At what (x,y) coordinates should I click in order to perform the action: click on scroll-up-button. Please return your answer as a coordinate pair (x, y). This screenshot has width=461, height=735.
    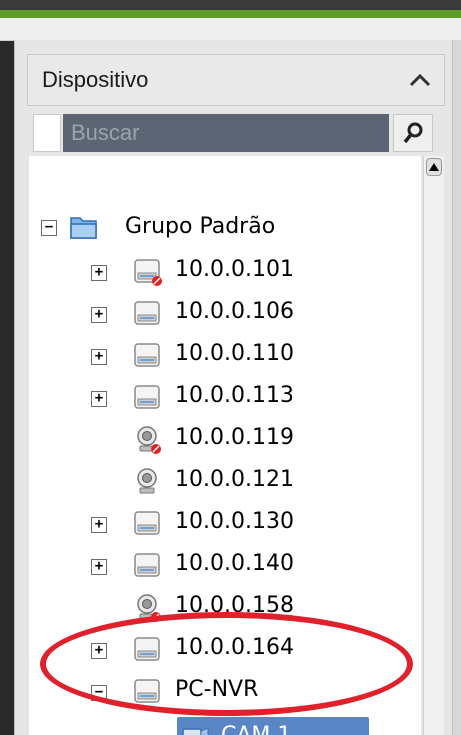
    Looking at the image, I should click on (434, 167).